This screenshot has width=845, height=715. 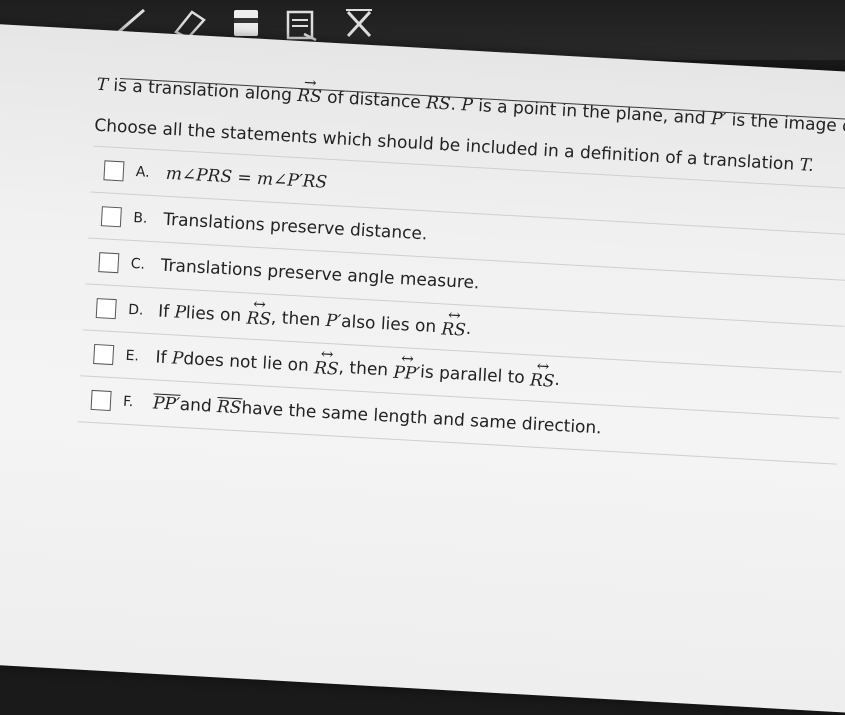 What do you see at coordinates (229, 407) in the screenshot?
I see `segment-RS: RS` at bounding box center [229, 407].